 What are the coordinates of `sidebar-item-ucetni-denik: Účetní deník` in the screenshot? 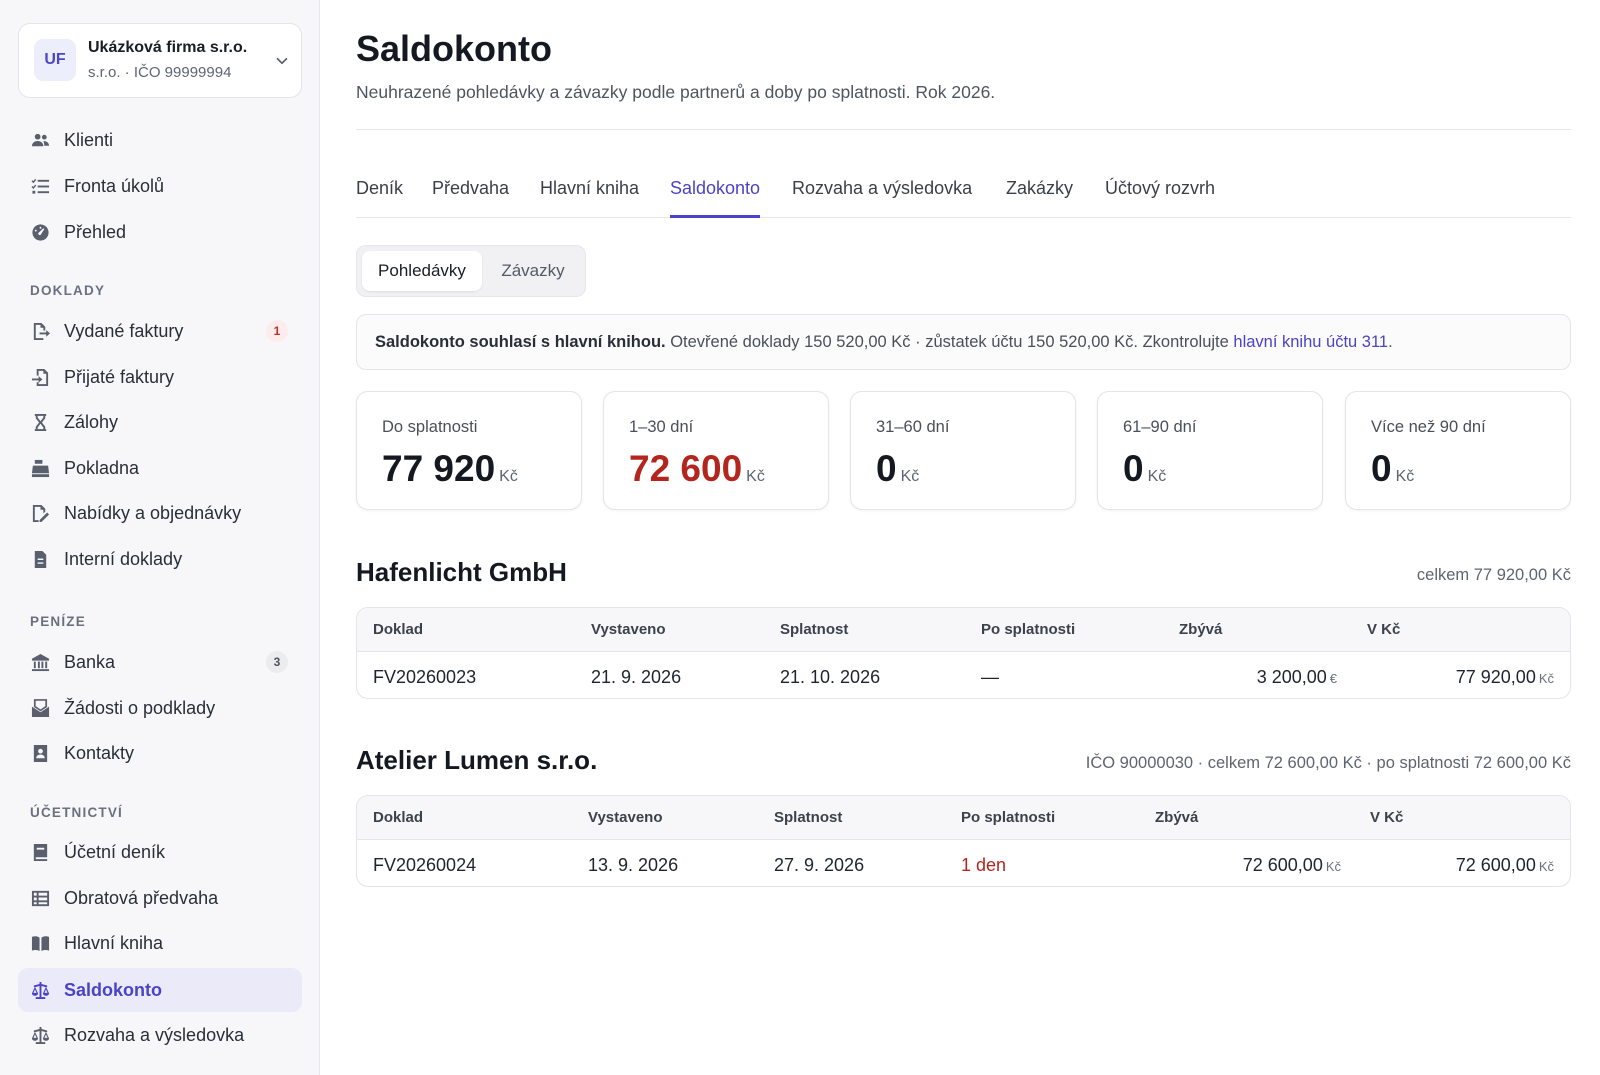 It's located at (160, 852).